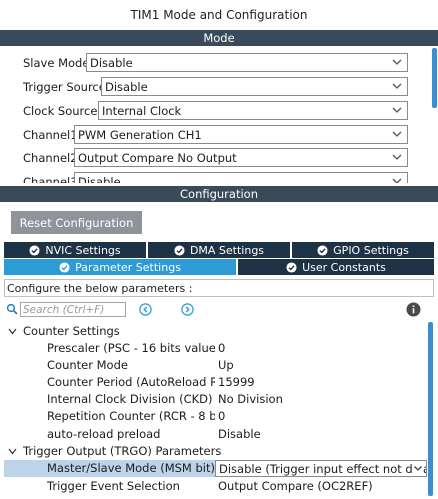 Image resolution: width=438 pixels, height=499 pixels. I want to click on channel1-label: Channel1, so click(50, 135).